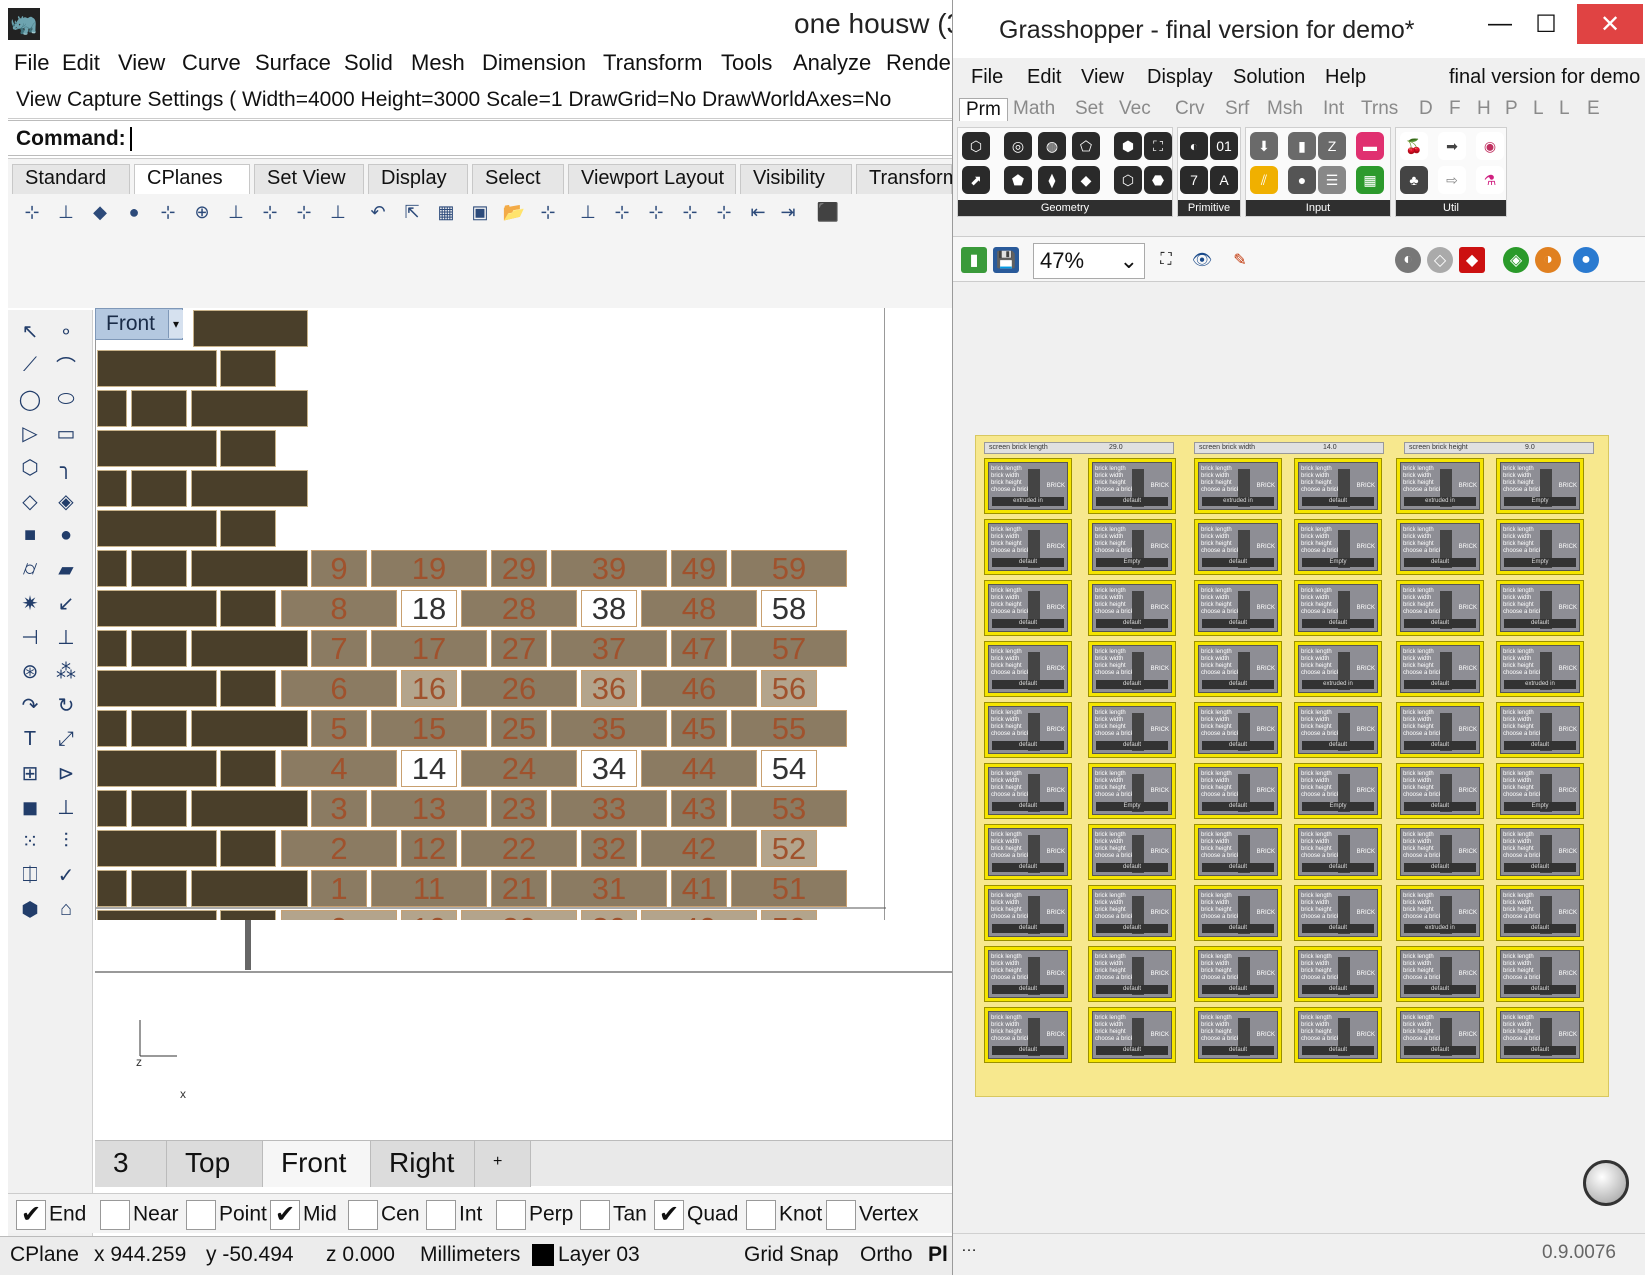 This screenshot has height=1275, width=1645. I want to click on check-icon: ✓, so click(66, 875).